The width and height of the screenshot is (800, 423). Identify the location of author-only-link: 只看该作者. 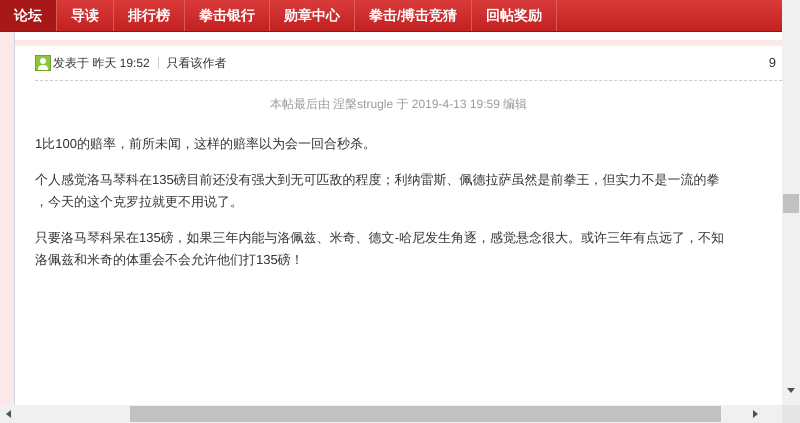
(192, 63).